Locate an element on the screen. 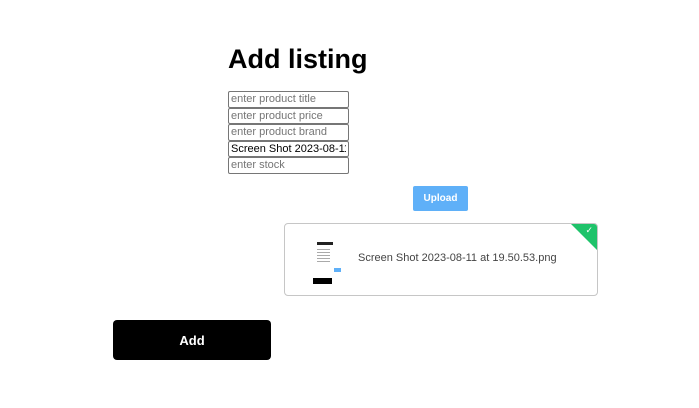 The image size is (699, 408). upload-button: Upload is located at coordinates (440, 198).